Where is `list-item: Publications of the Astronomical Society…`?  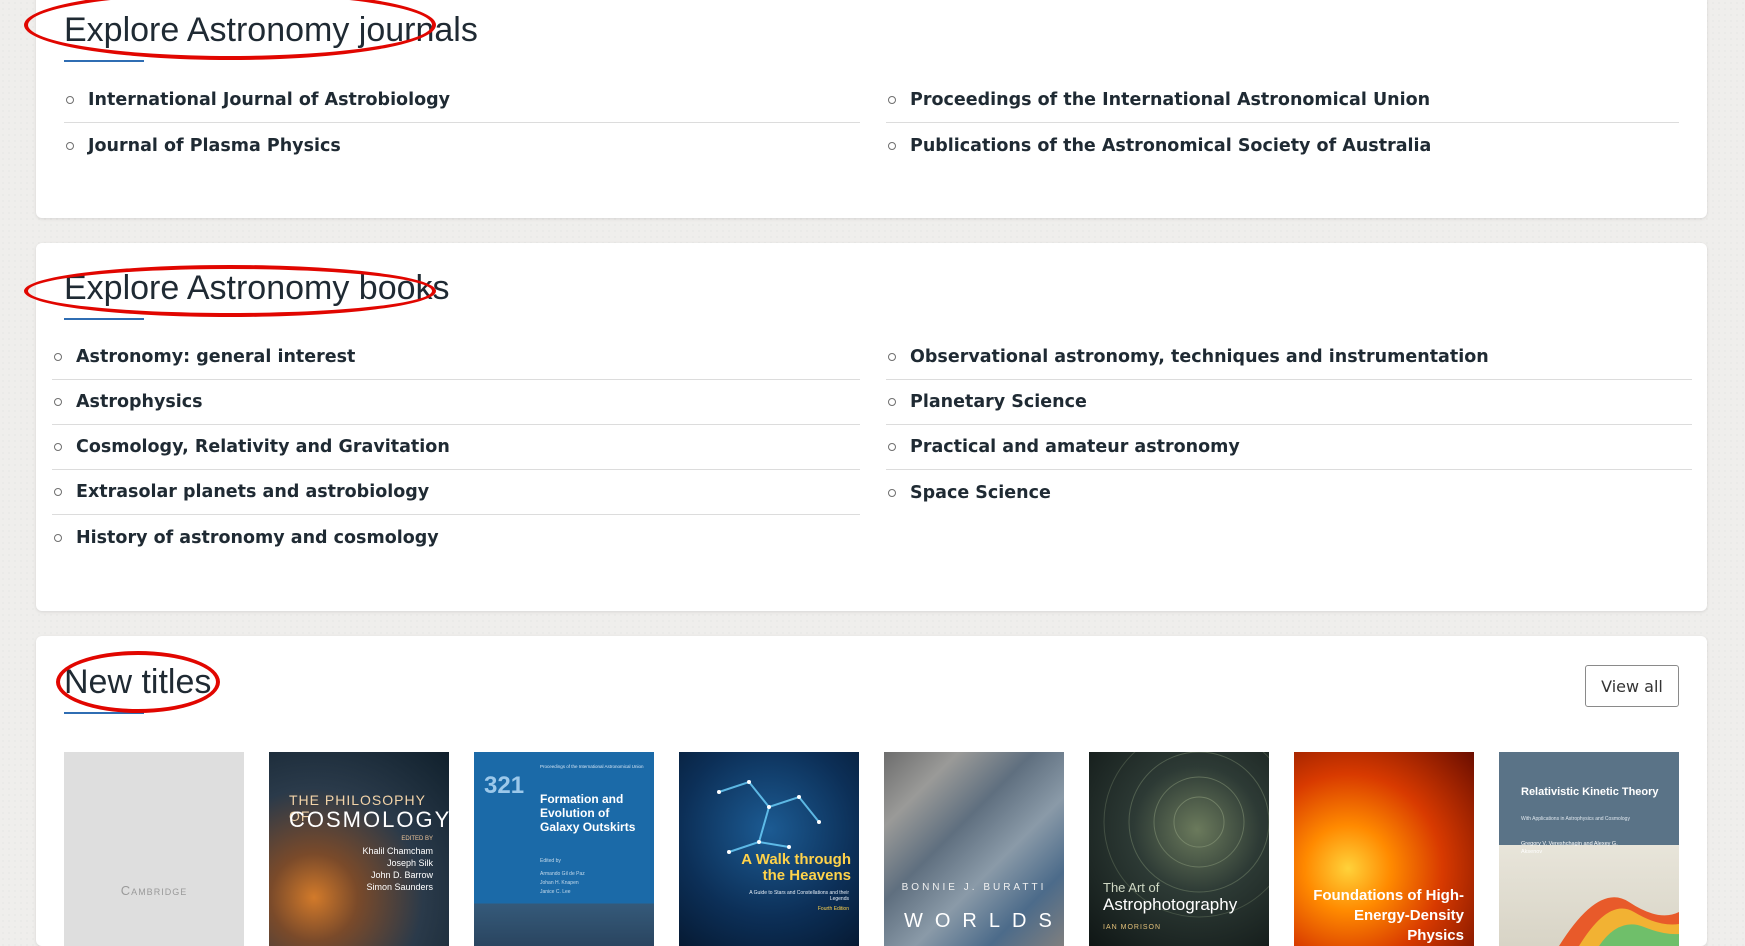 list-item: Publications of the Astronomical Society… is located at coordinates (1282, 145).